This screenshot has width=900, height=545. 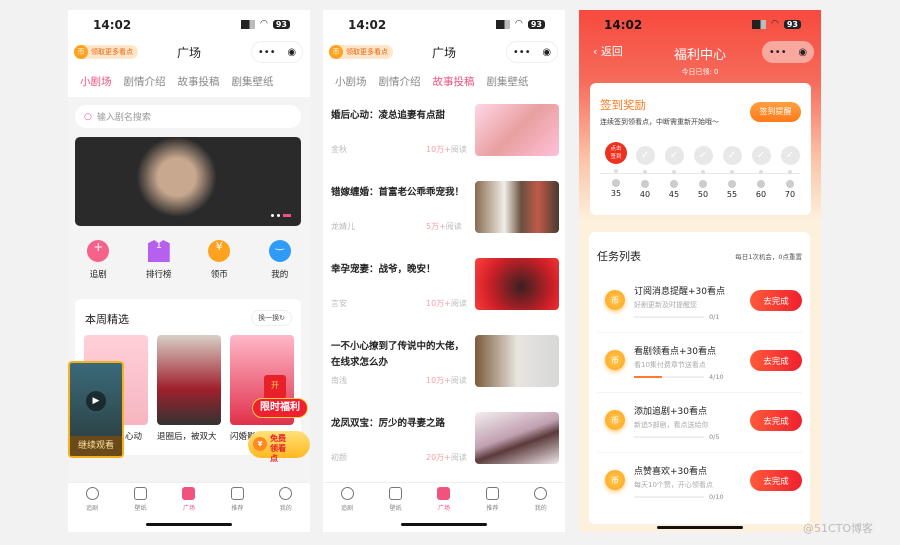 What do you see at coordinates (388, 115) in the screenshot?
I see `story-title: 婚后心动：凌总追妻有点甜` at bounding box center [388, 115].